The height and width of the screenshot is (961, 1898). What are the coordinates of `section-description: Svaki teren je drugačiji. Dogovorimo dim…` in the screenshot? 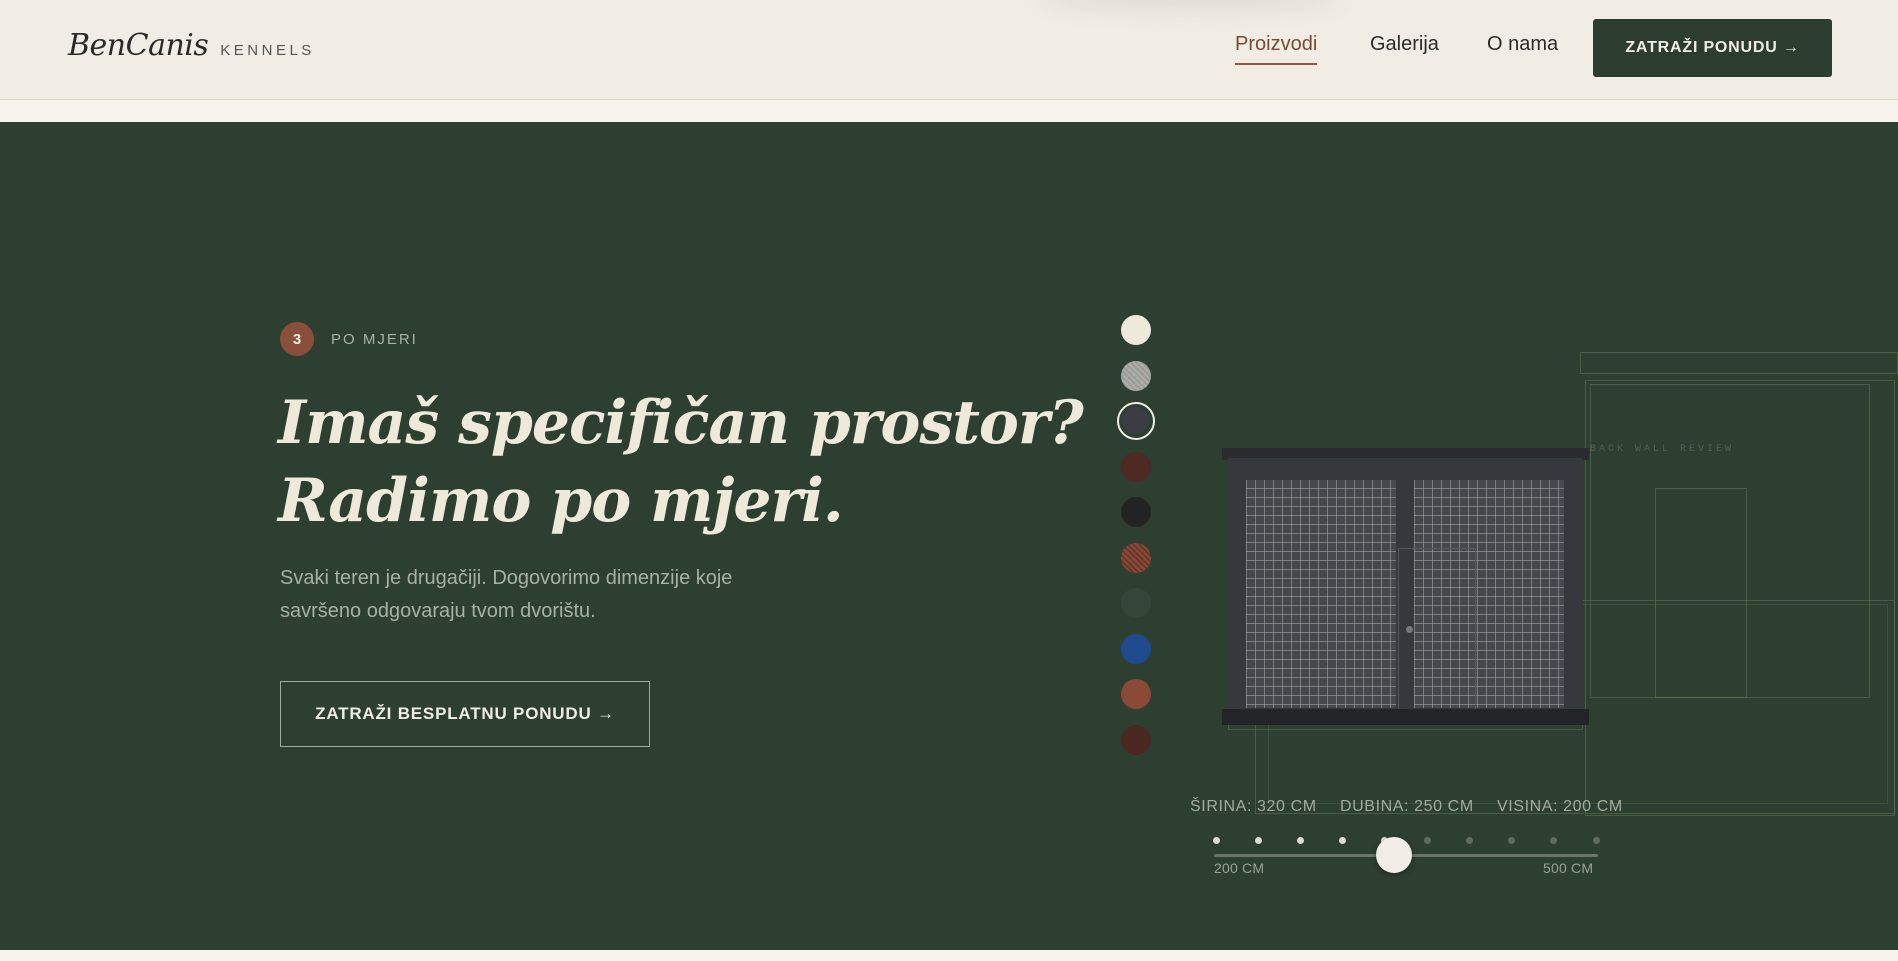 It's located at (506, 594).